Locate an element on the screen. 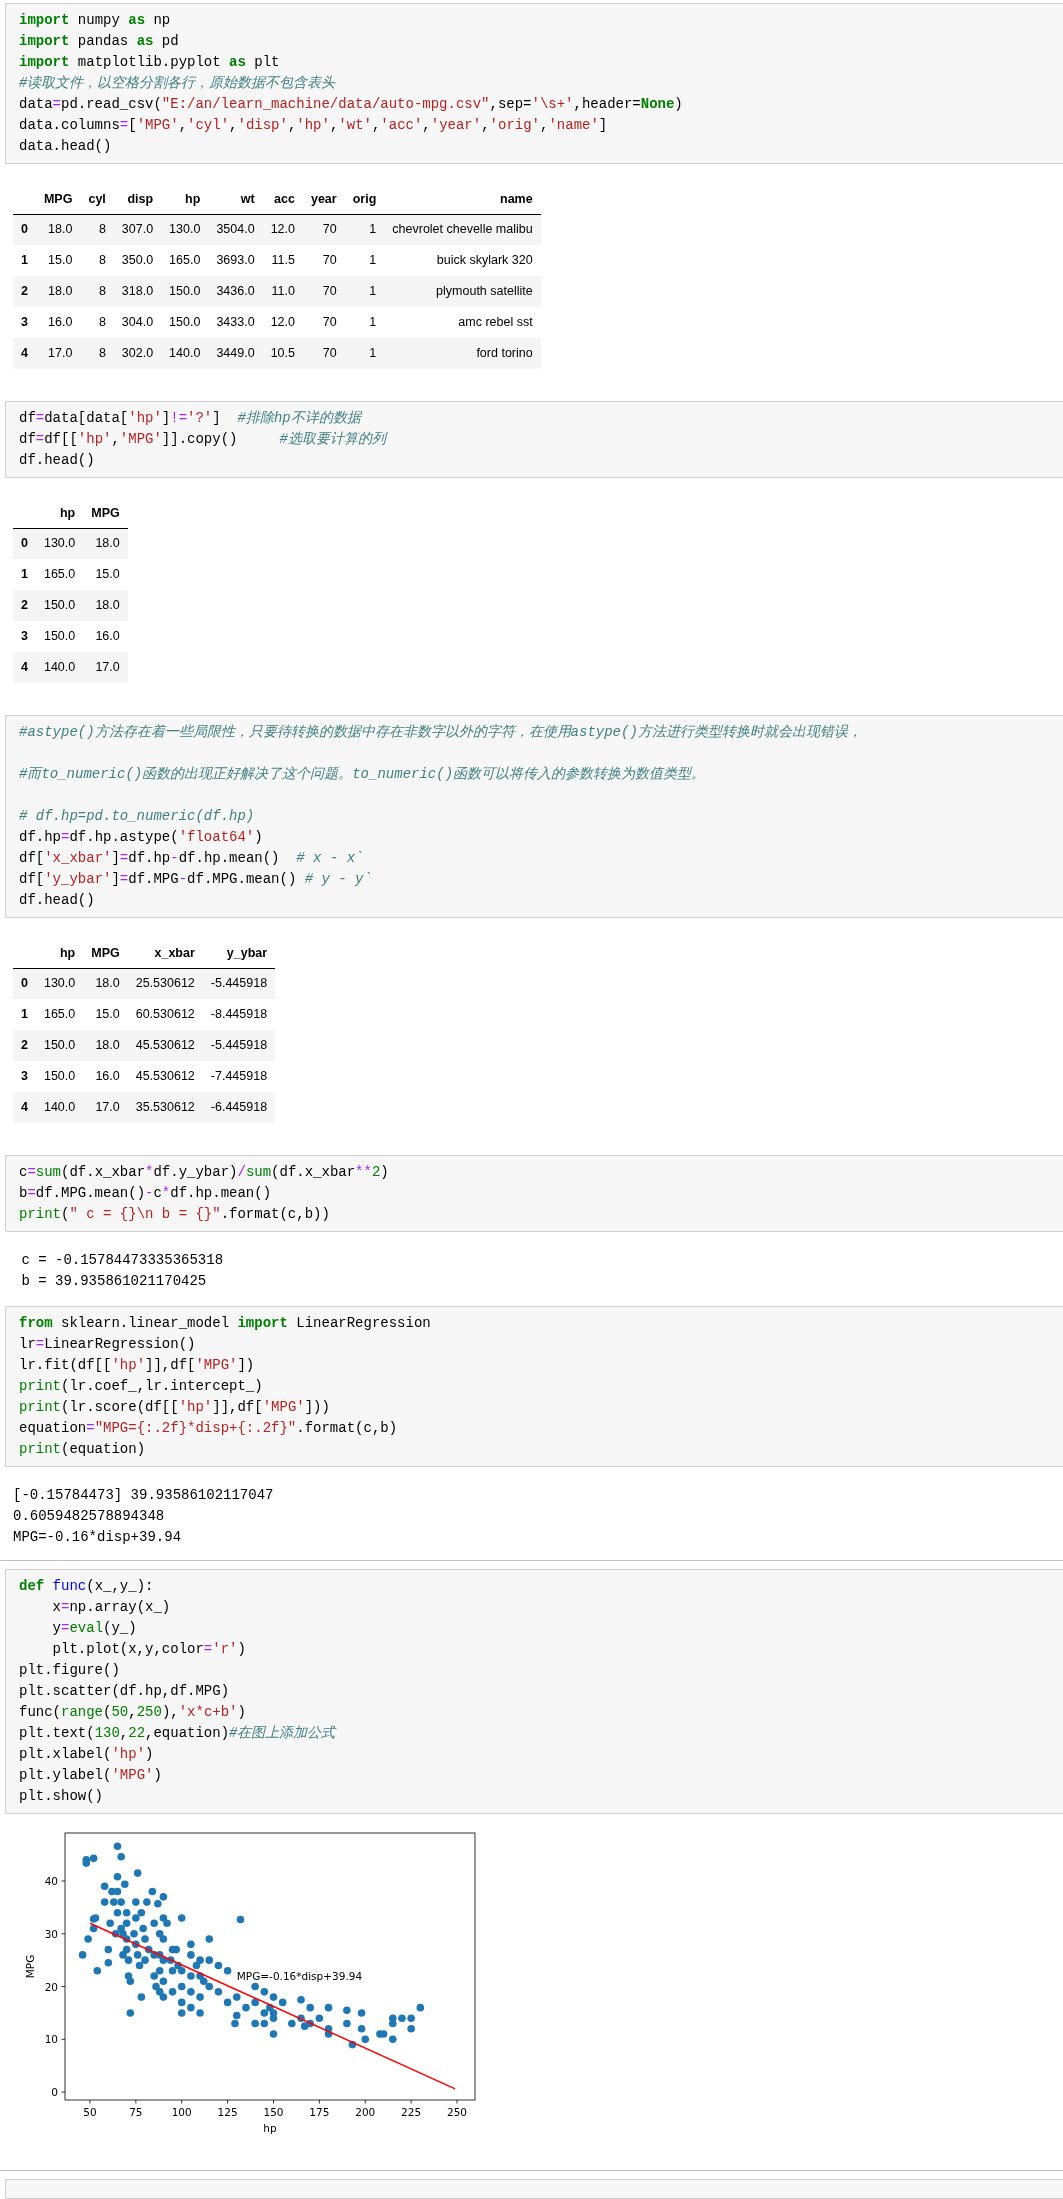  output-line: 0.6059482578894348 is located at coordinates (89, 1516).